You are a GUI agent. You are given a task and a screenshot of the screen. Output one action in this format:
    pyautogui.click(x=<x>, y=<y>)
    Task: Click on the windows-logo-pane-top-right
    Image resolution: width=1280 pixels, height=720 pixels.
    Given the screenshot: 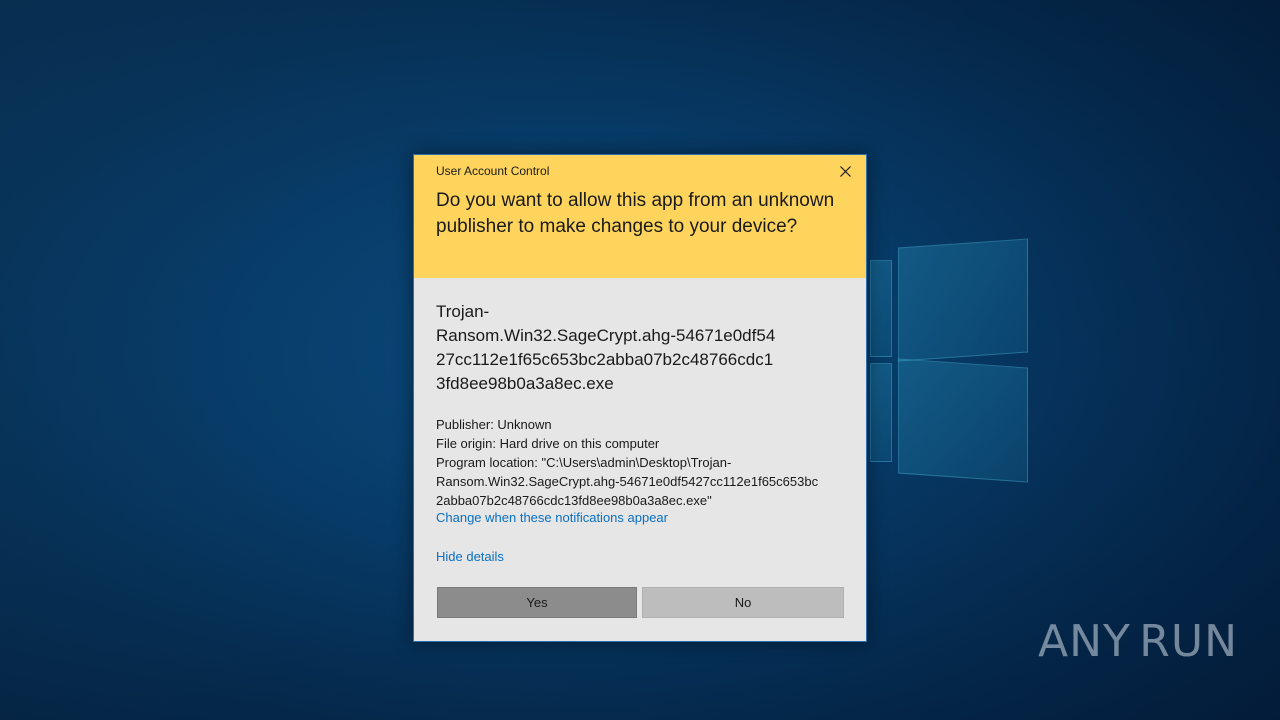 What is the action you would take?
    pyautogui.click(x=963, y=300)
    